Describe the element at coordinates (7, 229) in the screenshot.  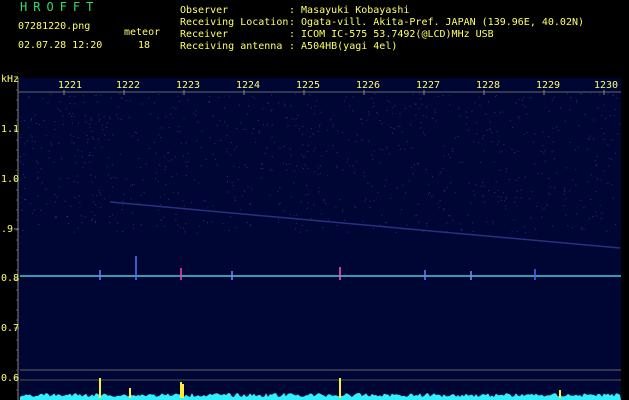
I see `y-tick-label: .9` at that location.